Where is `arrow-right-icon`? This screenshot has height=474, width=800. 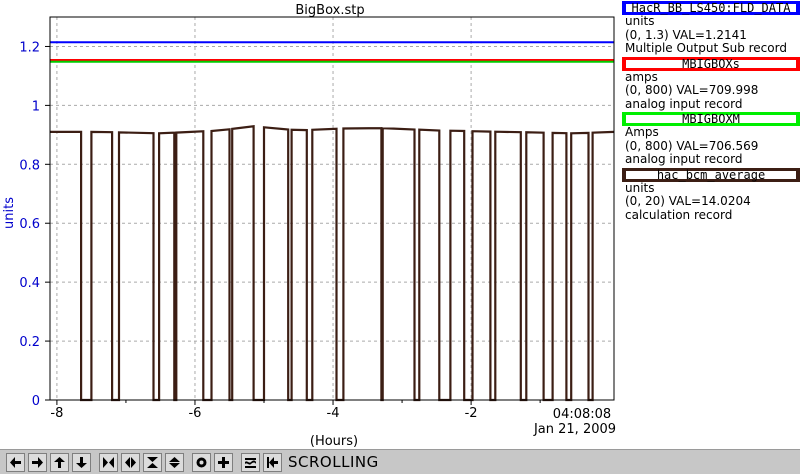
arrow-right-icon is located at coordinates (37, 462).